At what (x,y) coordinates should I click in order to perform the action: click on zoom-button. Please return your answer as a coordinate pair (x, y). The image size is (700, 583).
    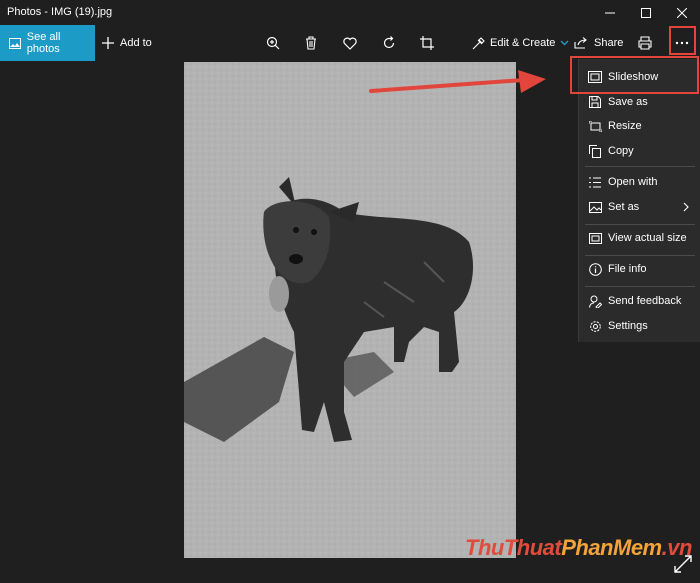
    Looking at the image, I should click on (273, 43).